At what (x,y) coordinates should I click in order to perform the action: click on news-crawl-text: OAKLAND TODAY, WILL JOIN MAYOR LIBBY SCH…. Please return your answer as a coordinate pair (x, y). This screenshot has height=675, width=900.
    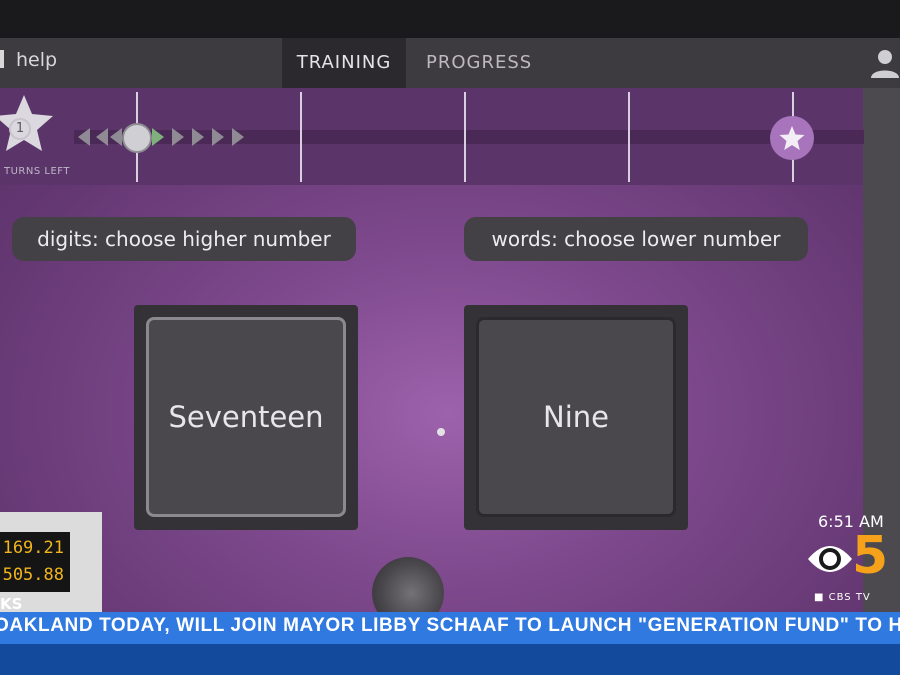
    Looking at the image, I should click on (450, 625).